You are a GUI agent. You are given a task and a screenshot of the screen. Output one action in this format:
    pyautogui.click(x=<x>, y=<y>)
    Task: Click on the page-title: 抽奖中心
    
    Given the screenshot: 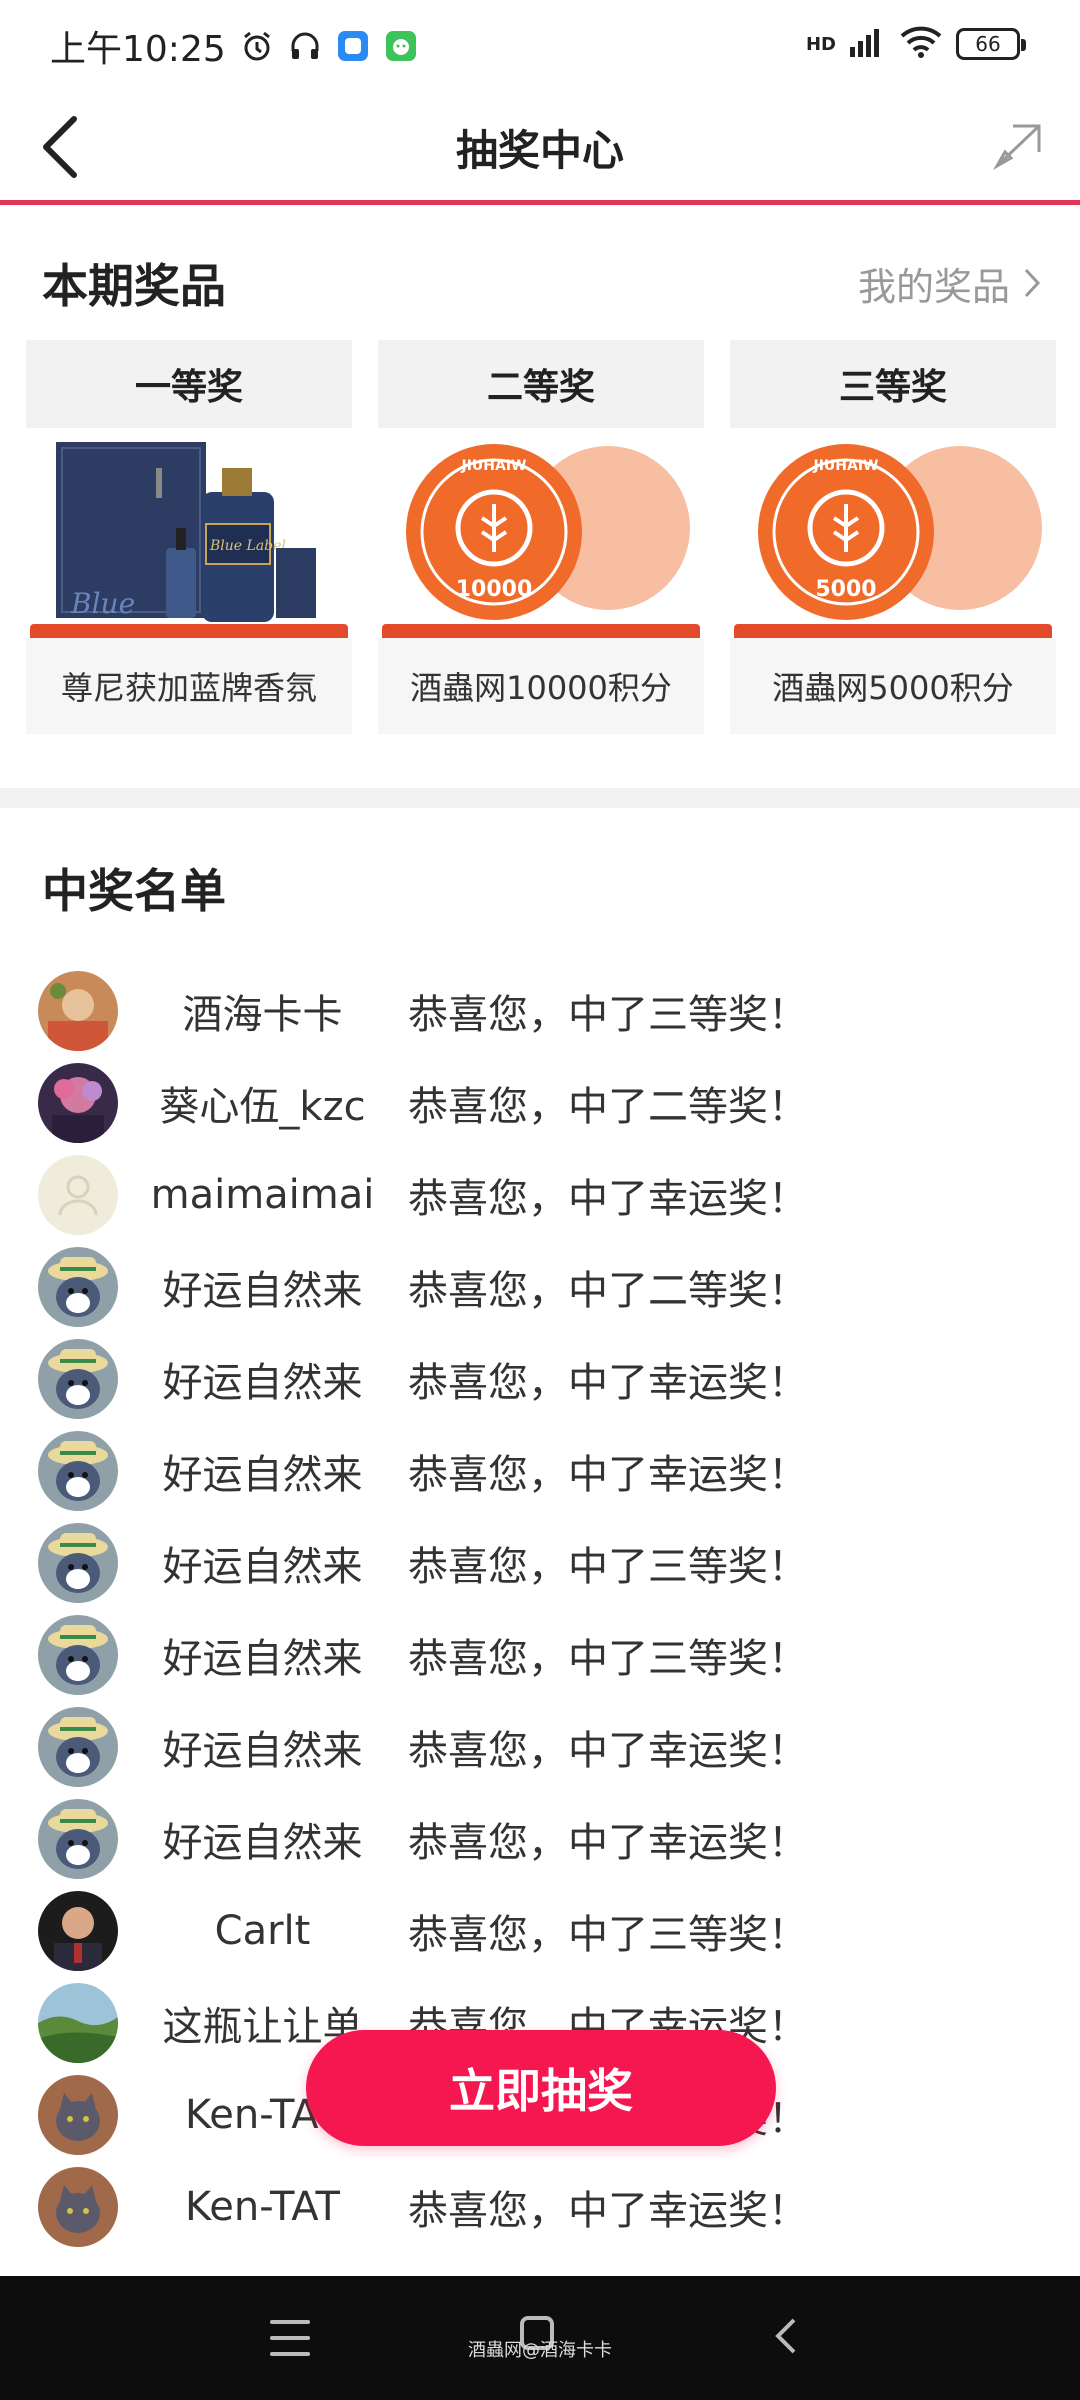 What is the action you would take?
    pyautogui.click(x=539, y=150)
    